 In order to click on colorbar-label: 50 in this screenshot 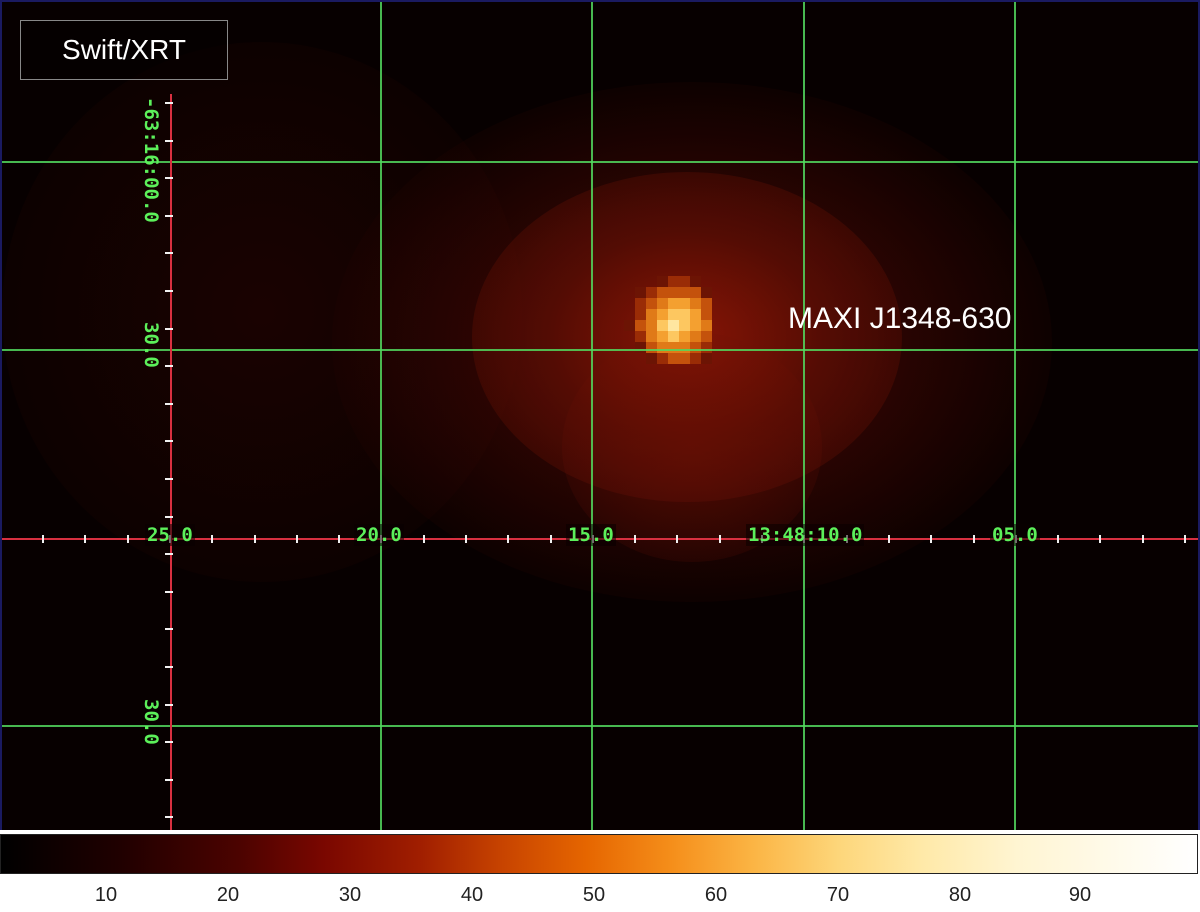, I will do `click(594, 895)`.